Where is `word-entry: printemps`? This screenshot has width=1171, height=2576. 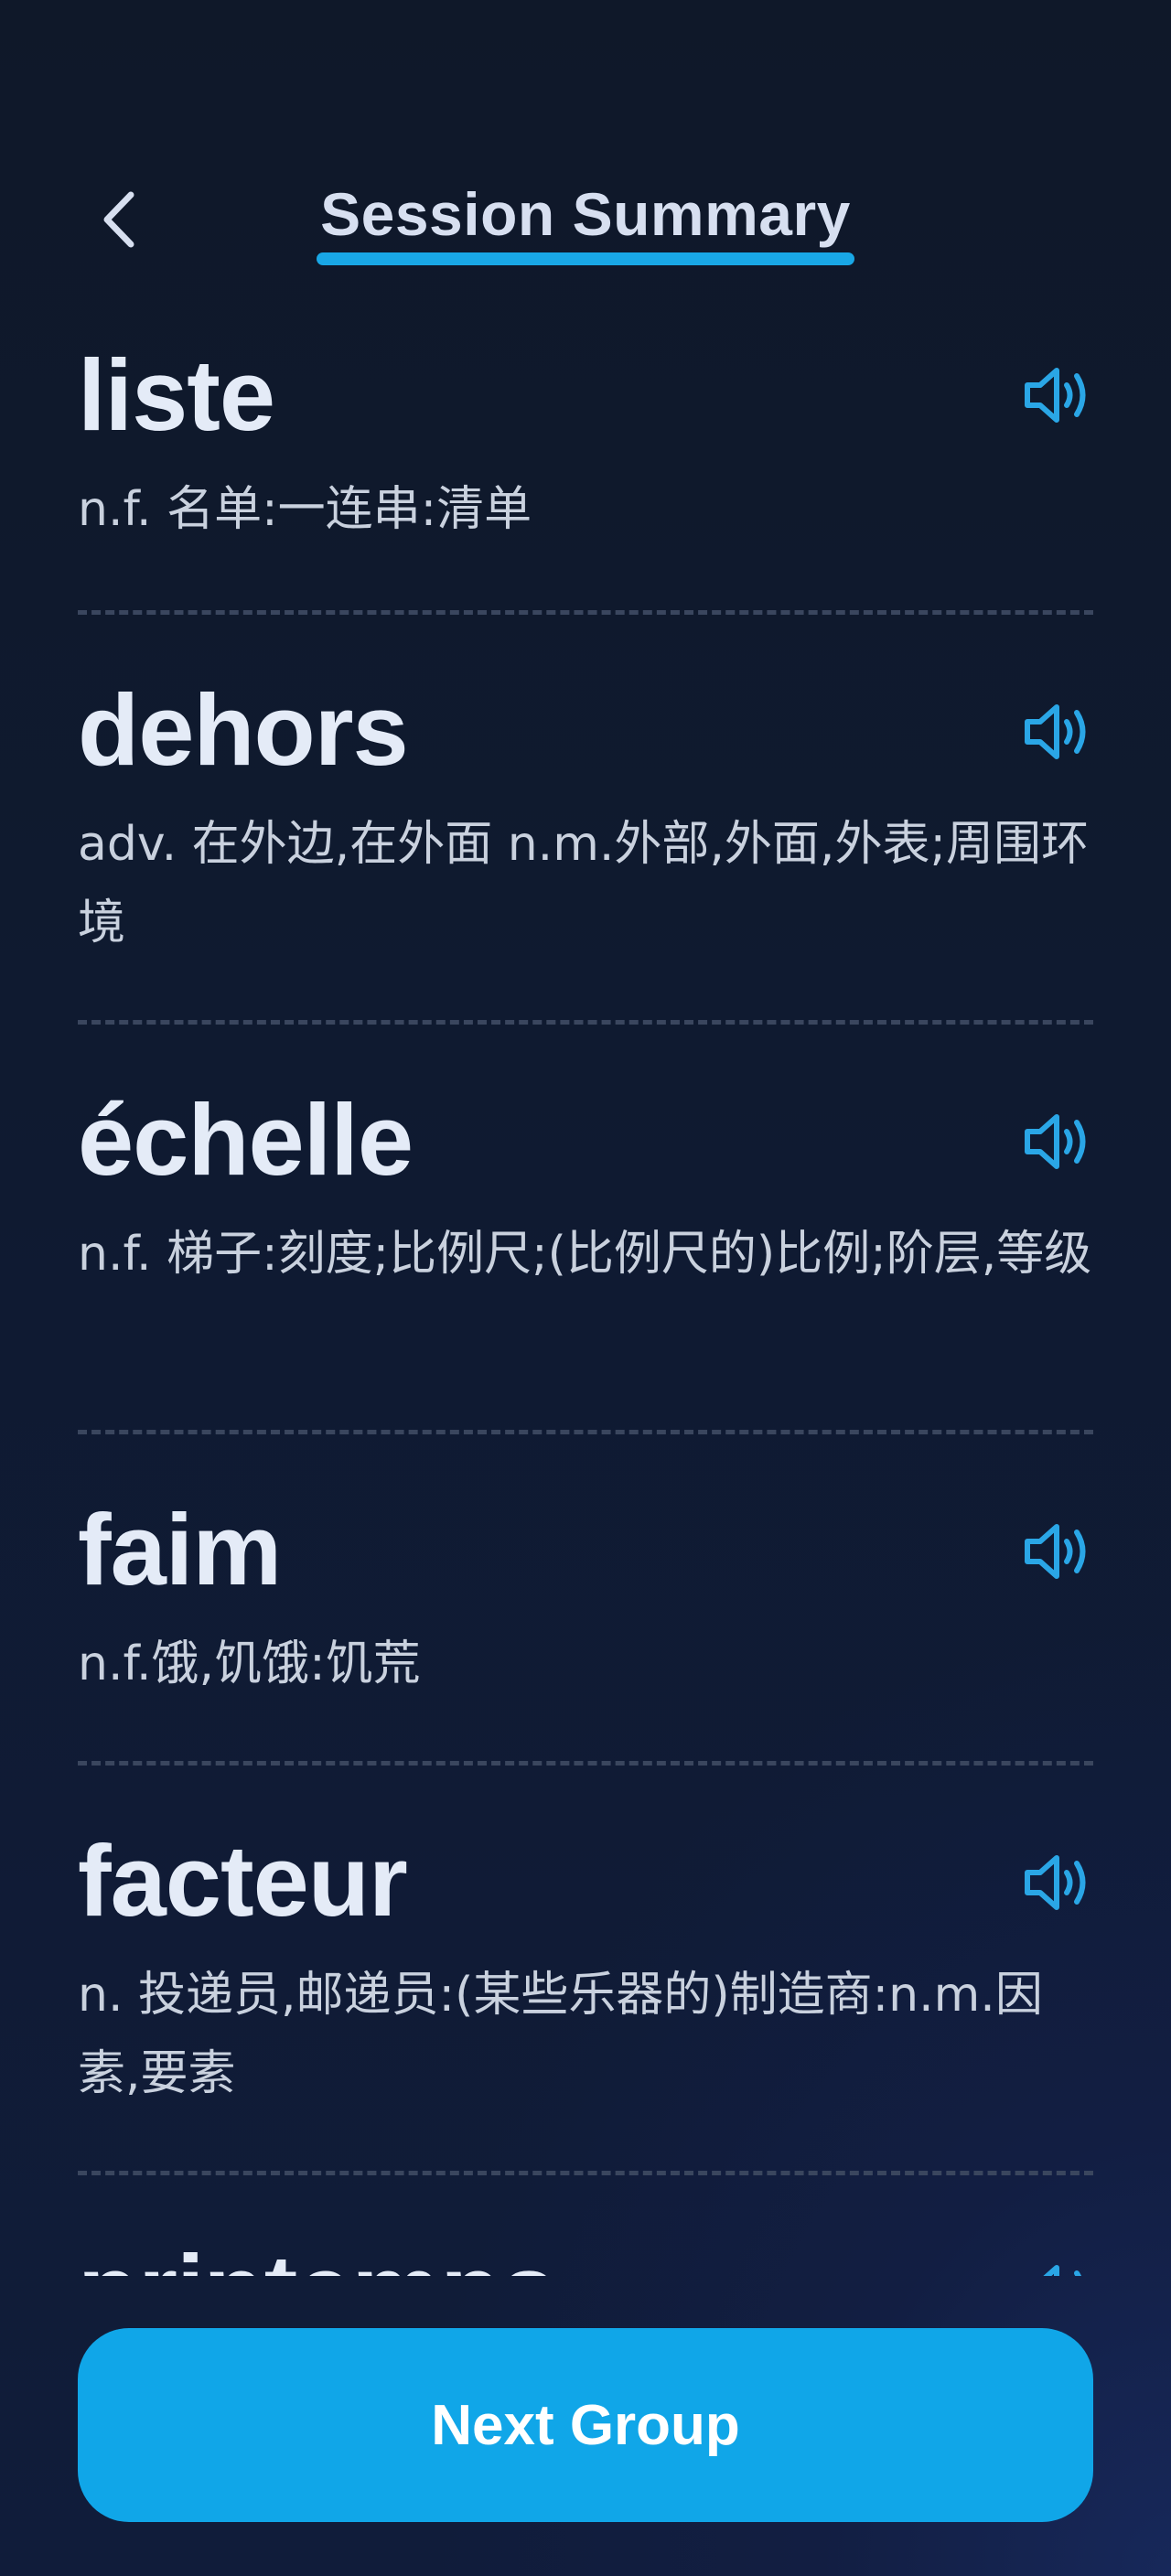 word-entry: printemps is located at coordinates (585, 2226).